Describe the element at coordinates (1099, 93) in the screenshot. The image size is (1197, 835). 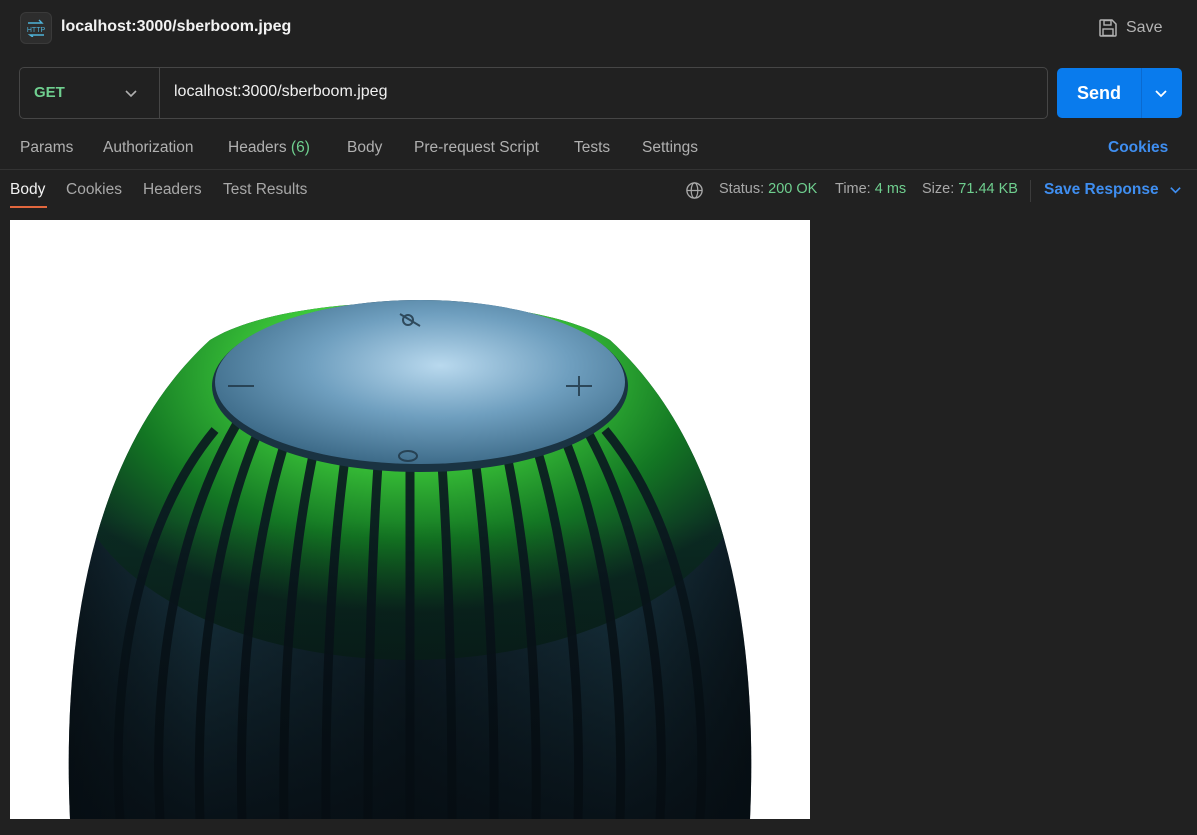
I see `send-label: Send` at that location.